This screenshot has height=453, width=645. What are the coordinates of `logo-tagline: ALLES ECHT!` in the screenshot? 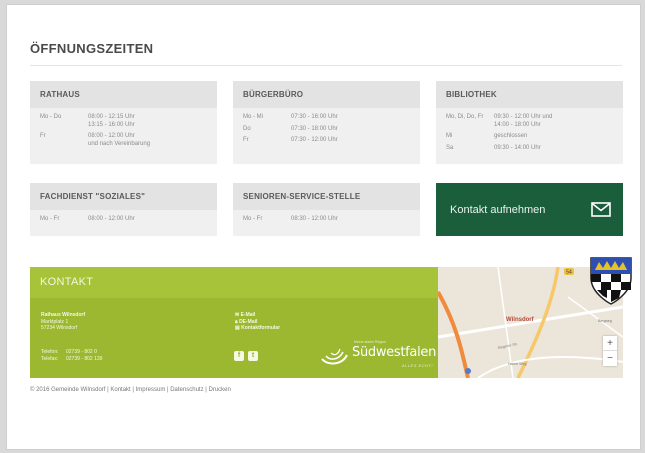 It's located at (417, 365).